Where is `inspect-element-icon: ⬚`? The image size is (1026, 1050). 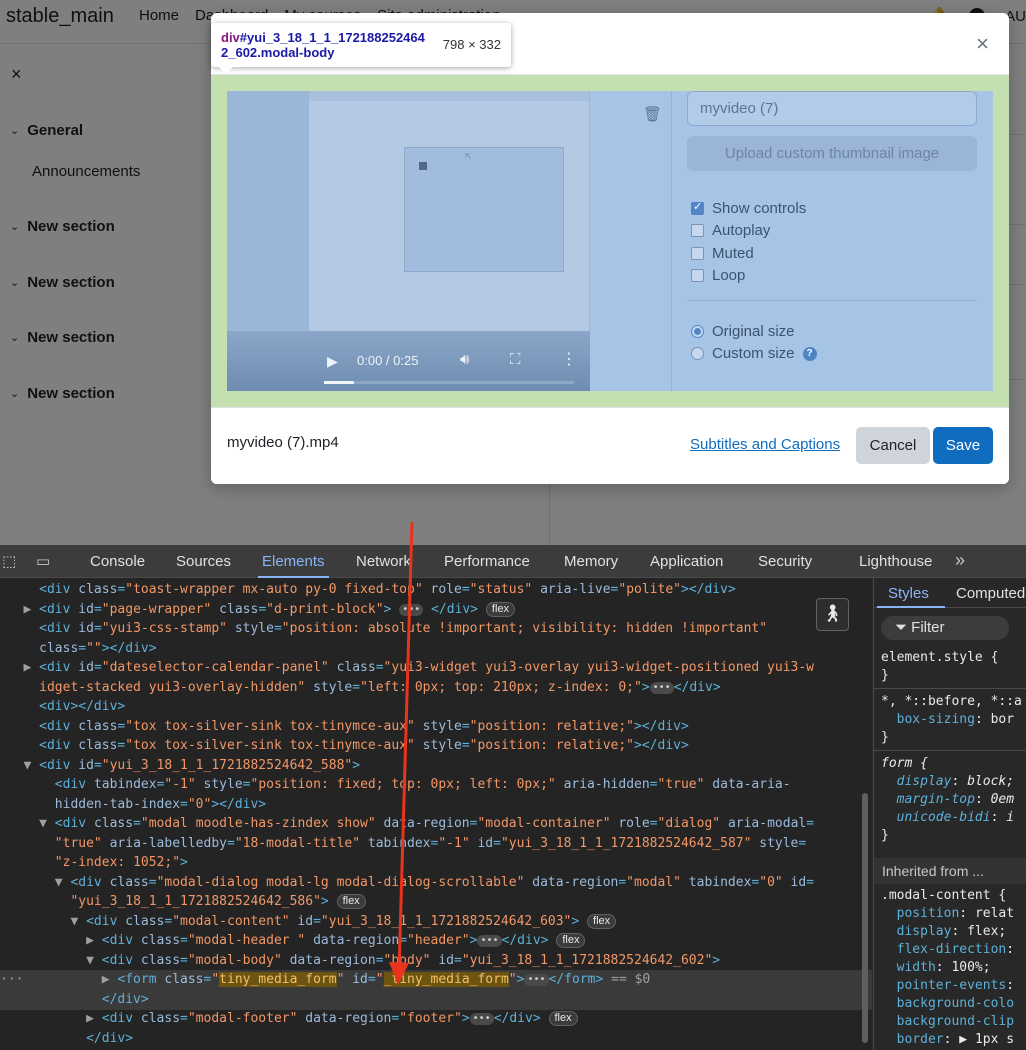 inspect-element-icon: ⬚ is located at coordinates (9, 561).